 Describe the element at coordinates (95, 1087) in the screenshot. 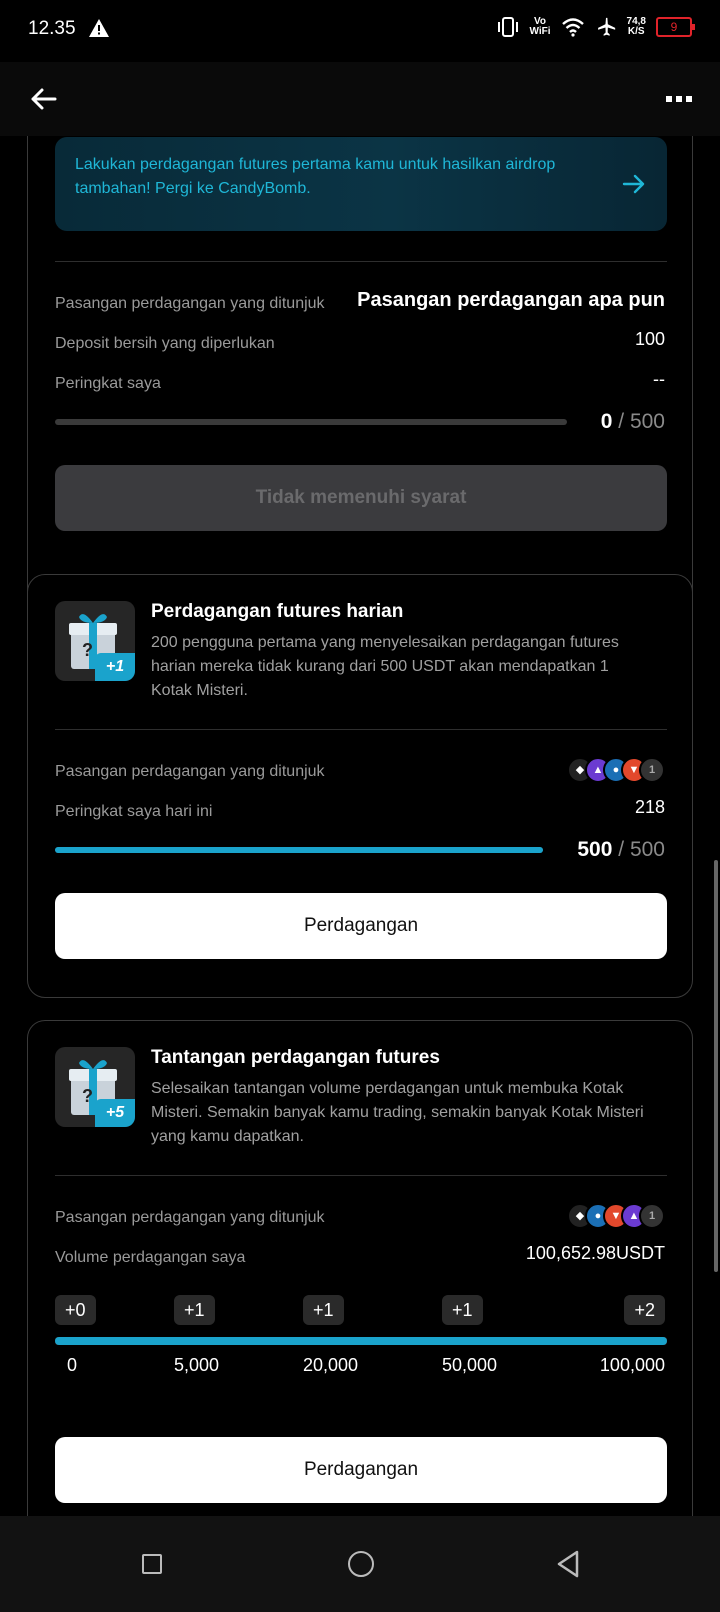

I see `mystery-box-image: ? +5` at that location.